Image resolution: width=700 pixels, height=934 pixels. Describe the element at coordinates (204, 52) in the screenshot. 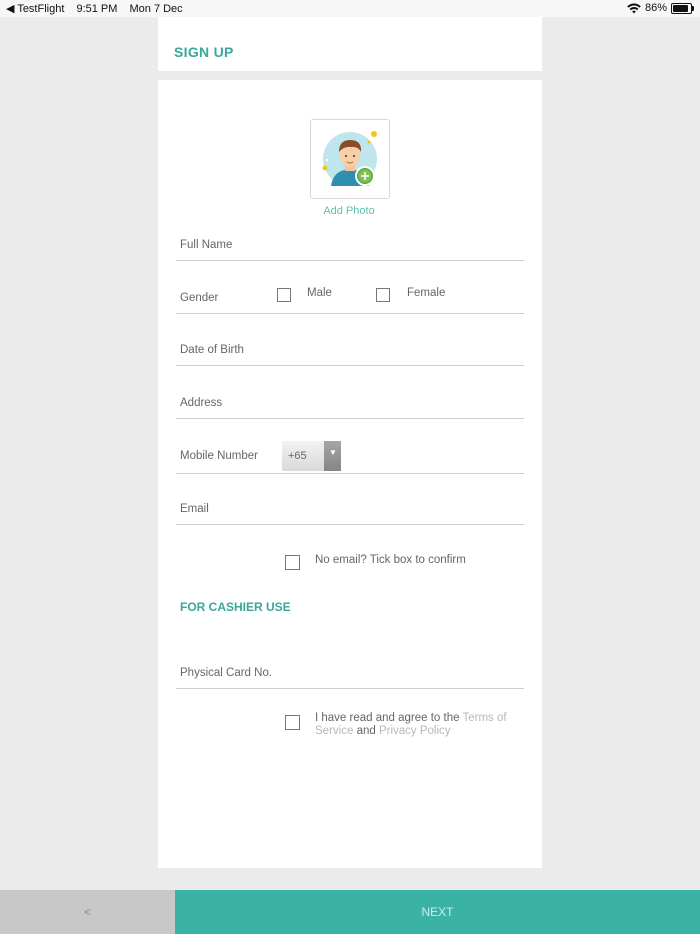

I see `page-title: SIGN UP` at that location.